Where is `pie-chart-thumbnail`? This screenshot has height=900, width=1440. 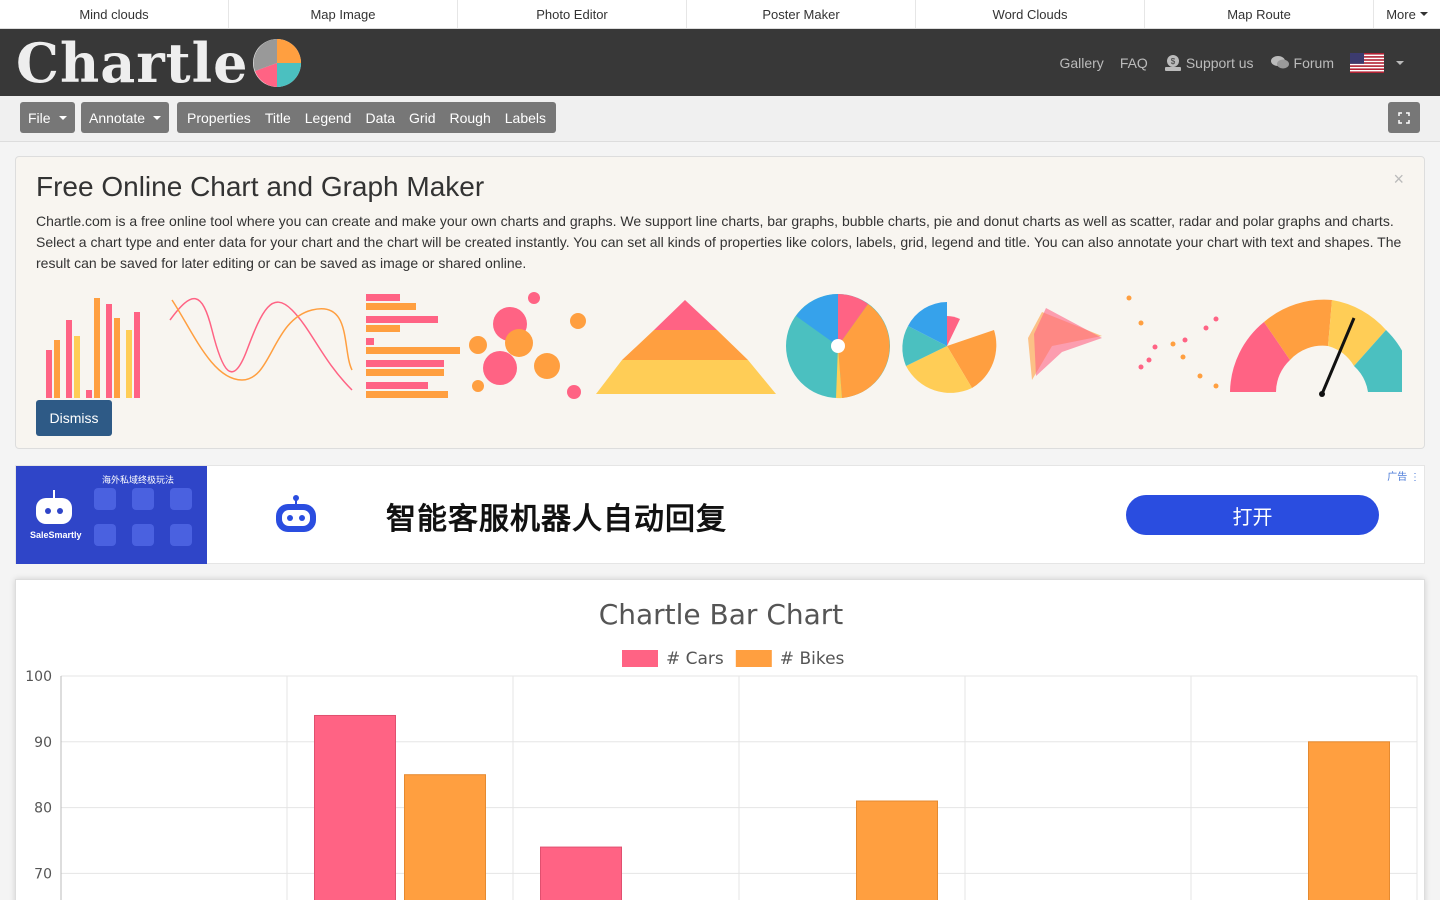 pie-chart-thumbnail is located at coordinates (838, 346).